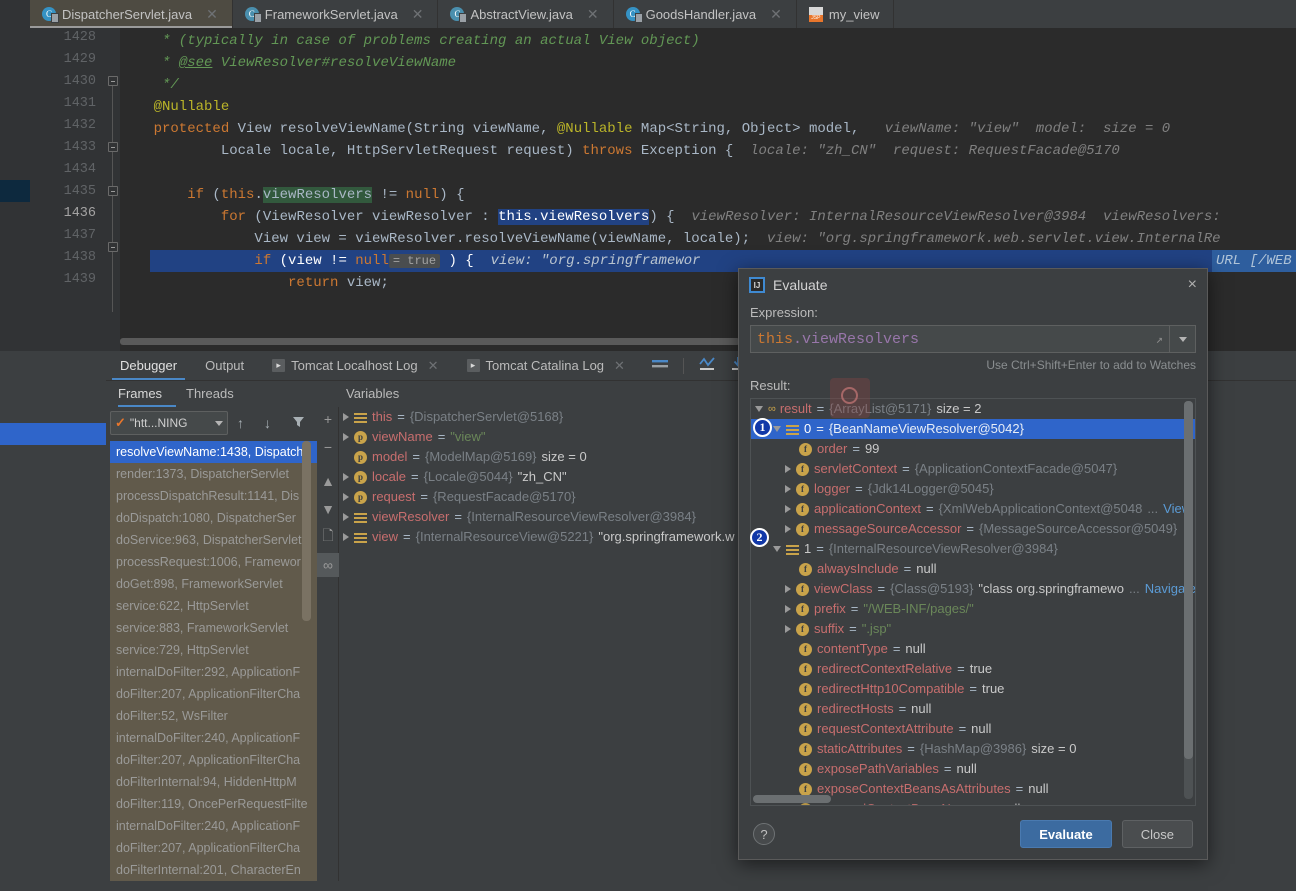  I want to click on editor-horizontal-scrollbar, so click(430, 341).